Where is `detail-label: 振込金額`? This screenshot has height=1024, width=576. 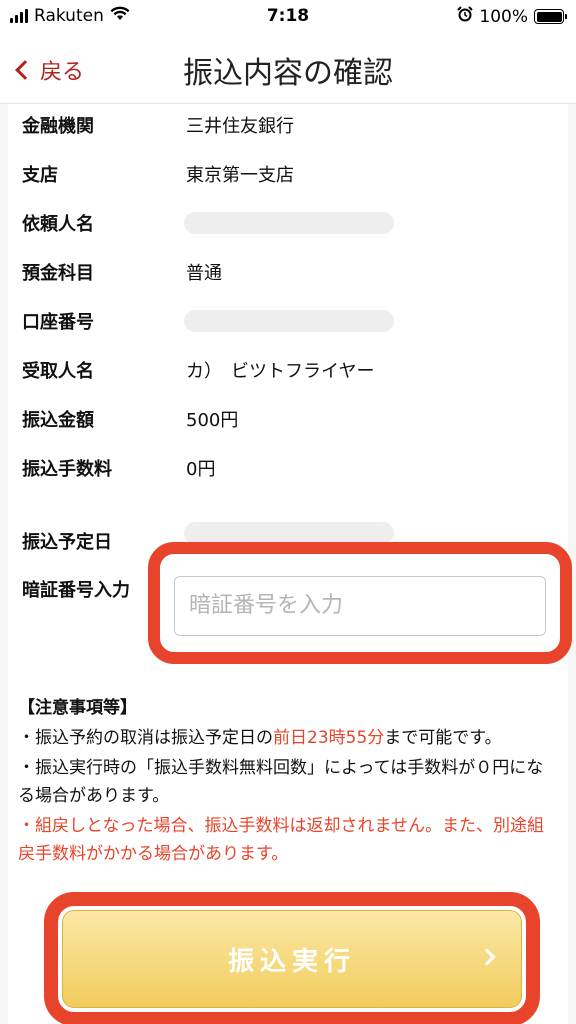
detail-label: 振込金額 is located at coordinates (58, 420).